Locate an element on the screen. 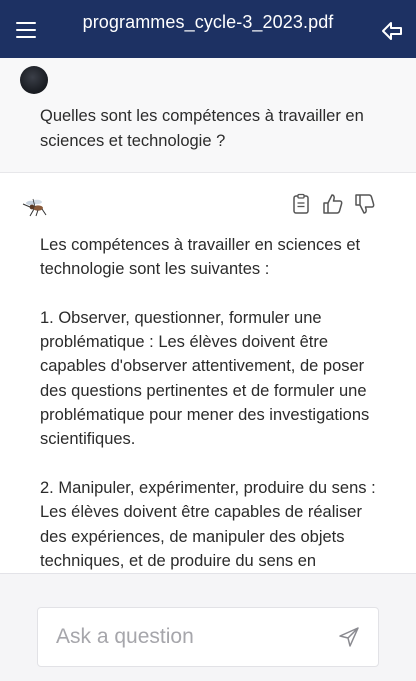  question-input-box is located at coordinates (208, 637).